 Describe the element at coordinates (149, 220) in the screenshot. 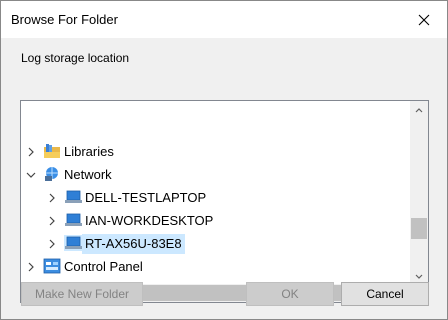

I see `tree-item-label: IAN-WORKDESKTOP` at that location.